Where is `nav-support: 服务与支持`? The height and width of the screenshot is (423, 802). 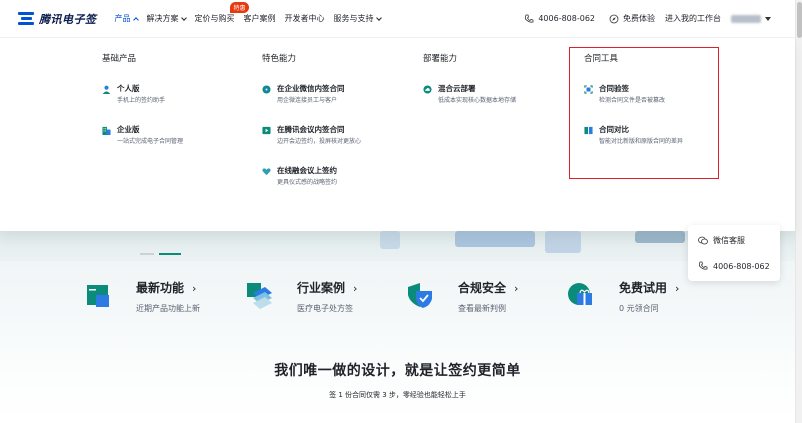
nav-support: 服务与支持 is located at coordinates (357, 18).